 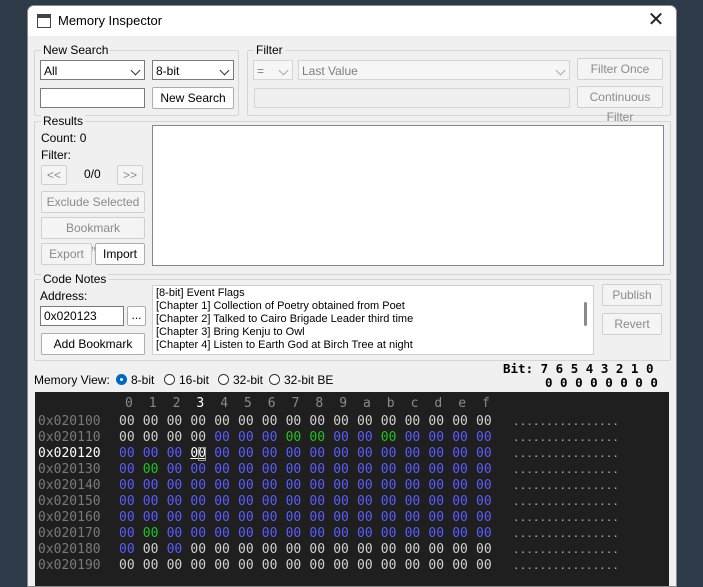 What do you see at coordinates (620, 105) in the screenshot?
I see `continuous-filter-button: Continuous Filter` at bounding box center [620, 105].